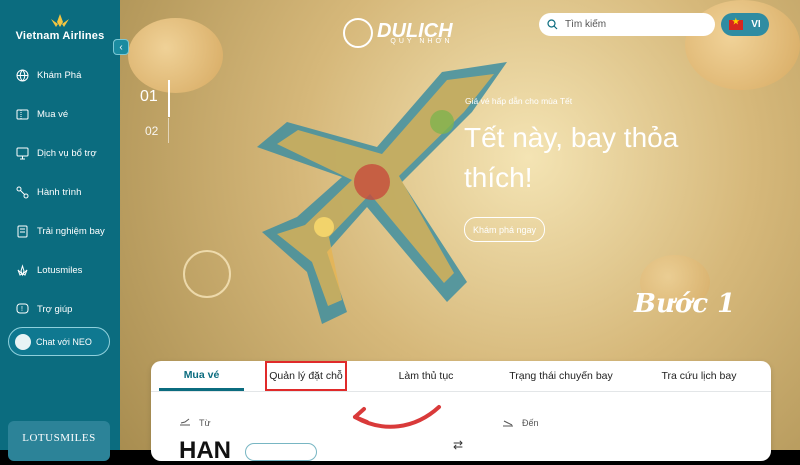 Image resolution: width=800 pixels, height=465 pixels. I want to click on document-icon, so click(22, 232).